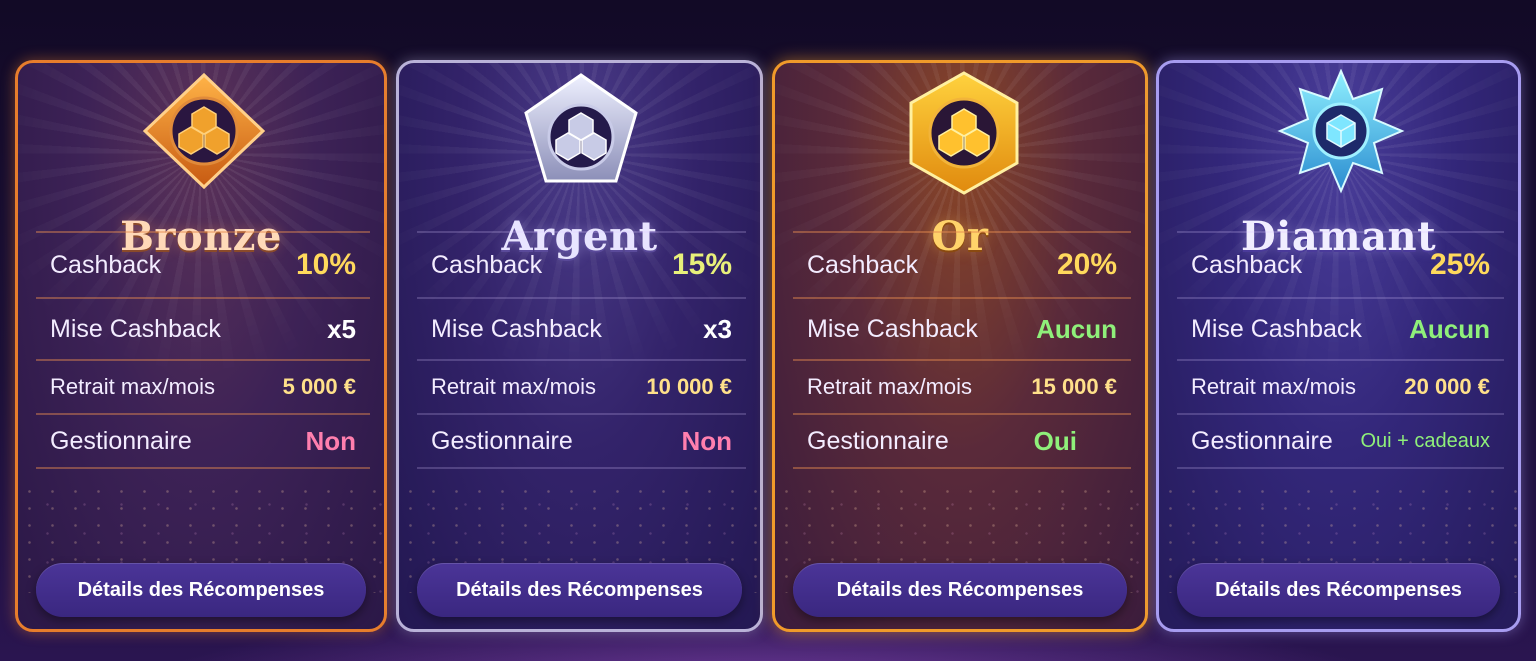  What do you see at coordinates (689, 386) in the screenshot?
I see `benefit-value: 10 000 €` at bounding box center [689, 386].